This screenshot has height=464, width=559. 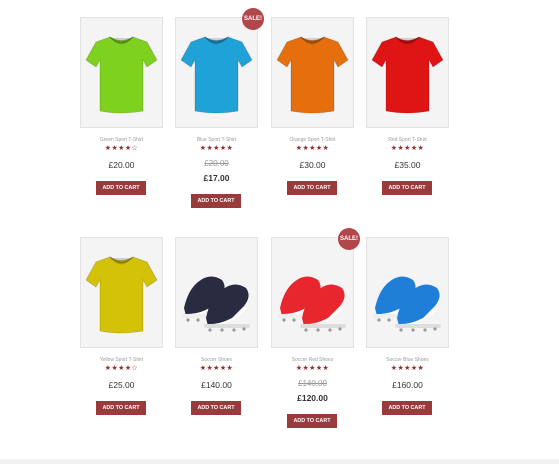 I want to click on original-price: £20.00, so click(x=216, y=163).